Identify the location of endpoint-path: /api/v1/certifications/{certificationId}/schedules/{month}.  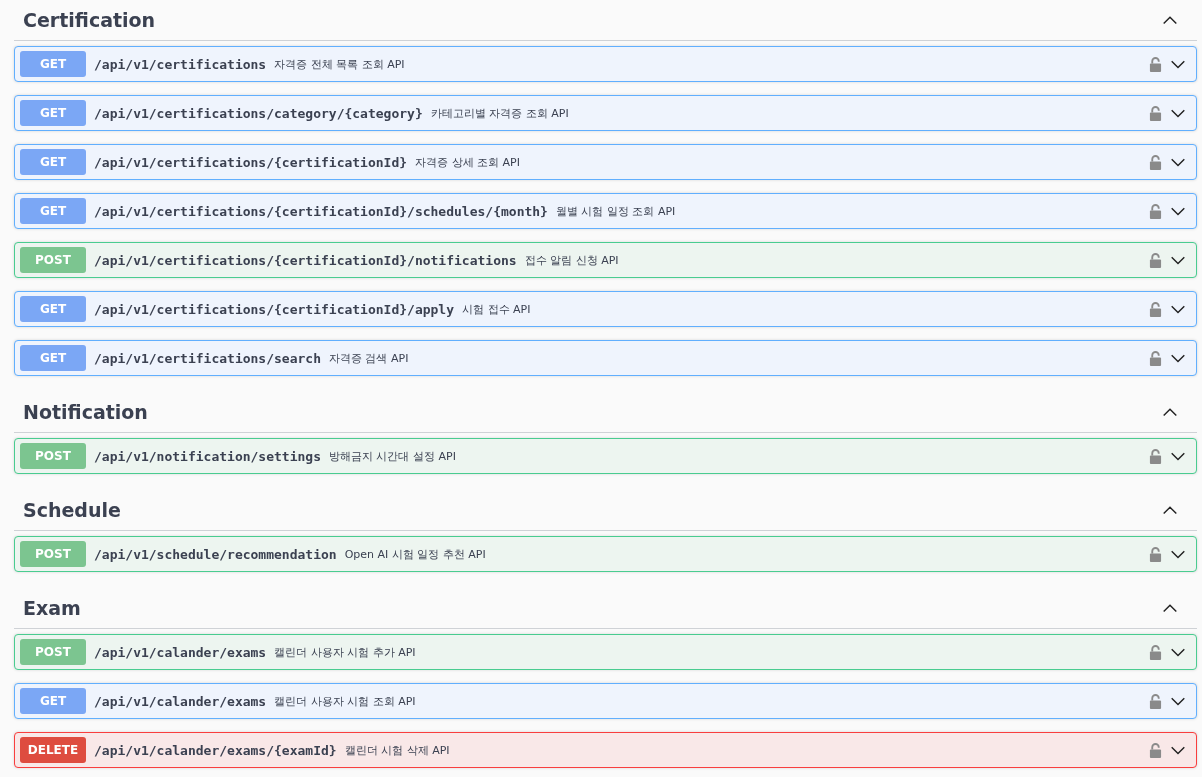
(321, 211).